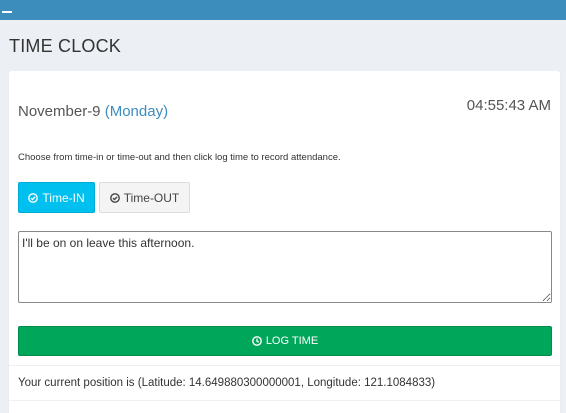 The width and height of the screenshot is (566, 413). I want to click on date-text: November-9, so click(59, 111).